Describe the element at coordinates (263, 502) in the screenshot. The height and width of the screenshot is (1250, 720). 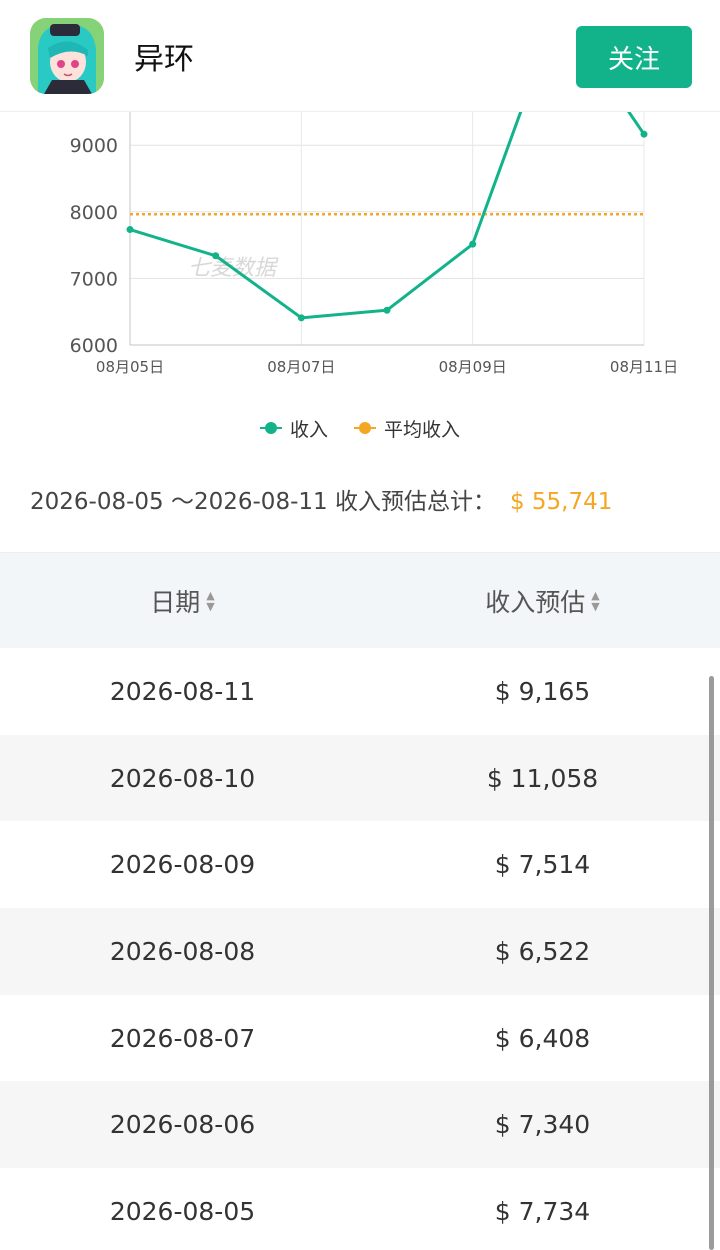
I see `summary-text: 2026-08-05 ～2026-08-11 收入预估总计：` at that location.